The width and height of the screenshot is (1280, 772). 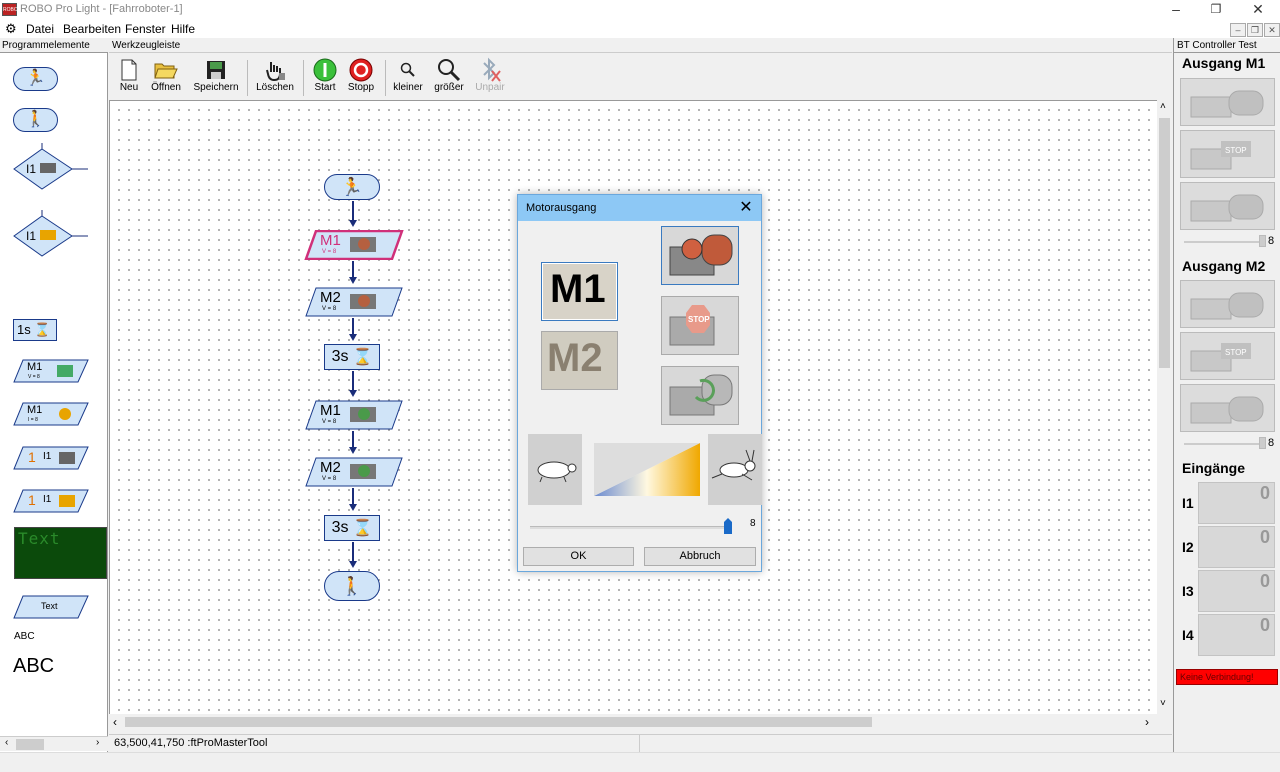 I want to click on m2-speed-slider, so click(x=1225, y=443).